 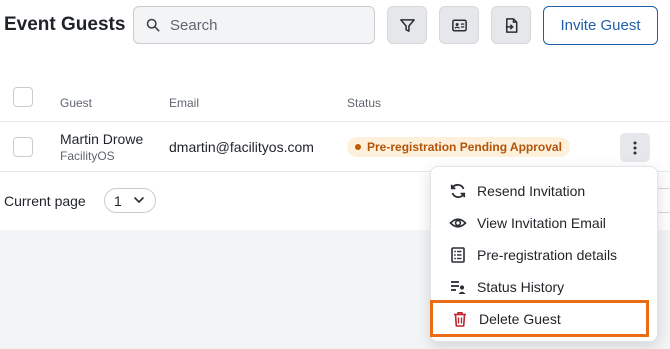 What do you see at coordinates (358, 147) in the screenshot?
I see `status-dot` at bounding box center [358, 147].